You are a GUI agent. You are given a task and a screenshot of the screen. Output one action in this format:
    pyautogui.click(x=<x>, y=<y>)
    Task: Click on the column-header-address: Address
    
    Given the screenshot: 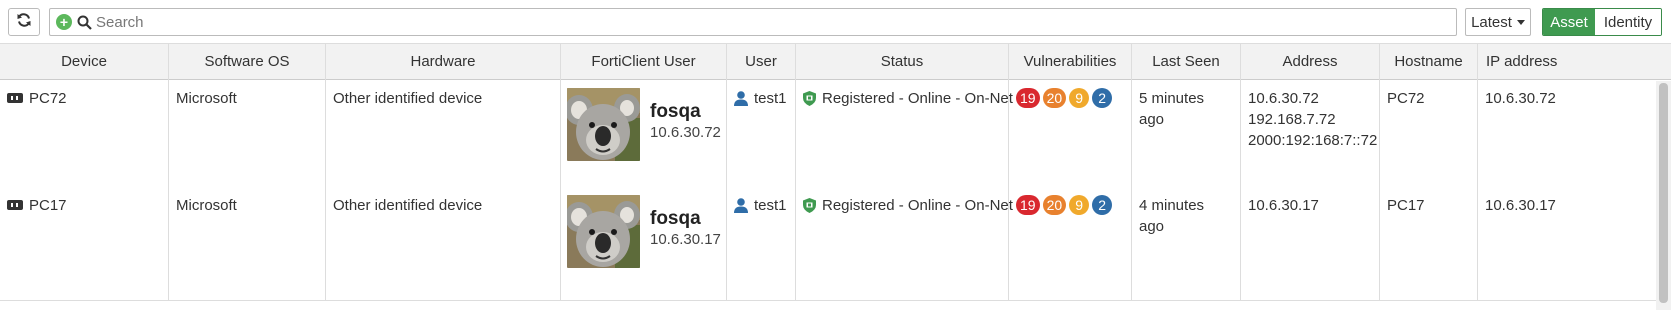 What is the action you would take?
    pyautogui.click(x=1310, y=62)
    